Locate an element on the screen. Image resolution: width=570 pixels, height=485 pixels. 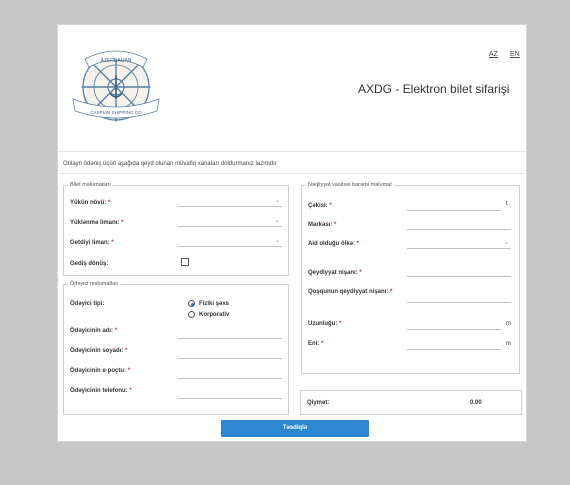
payer-type-fiziki-label: Fiziki şəxs is located at coordinates (214, 304).